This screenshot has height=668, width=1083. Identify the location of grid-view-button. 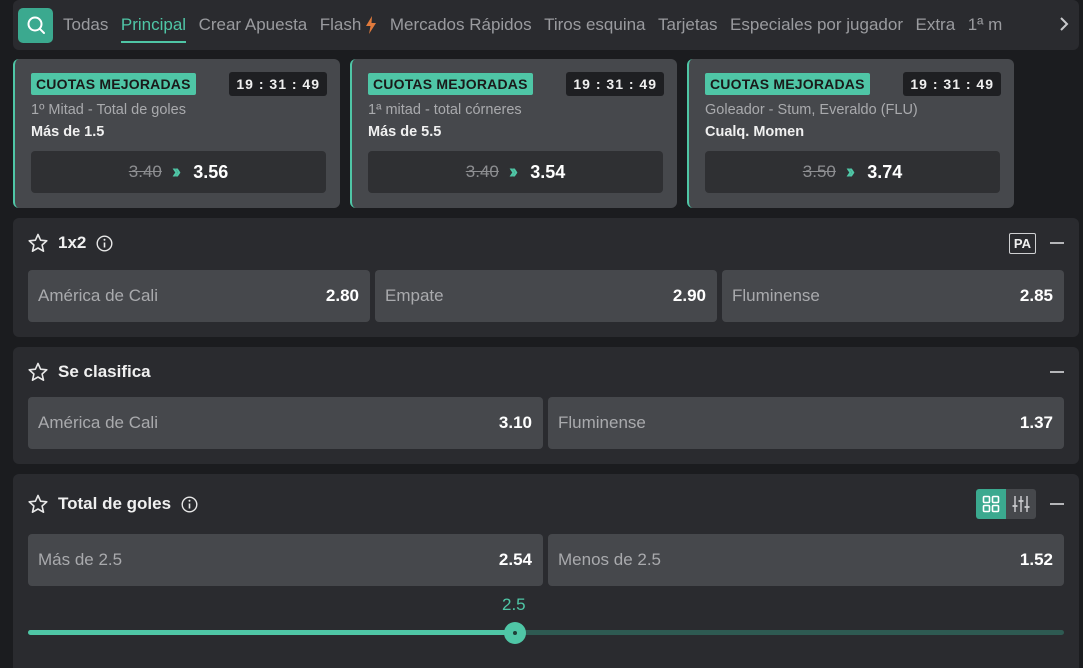
(991, 504).